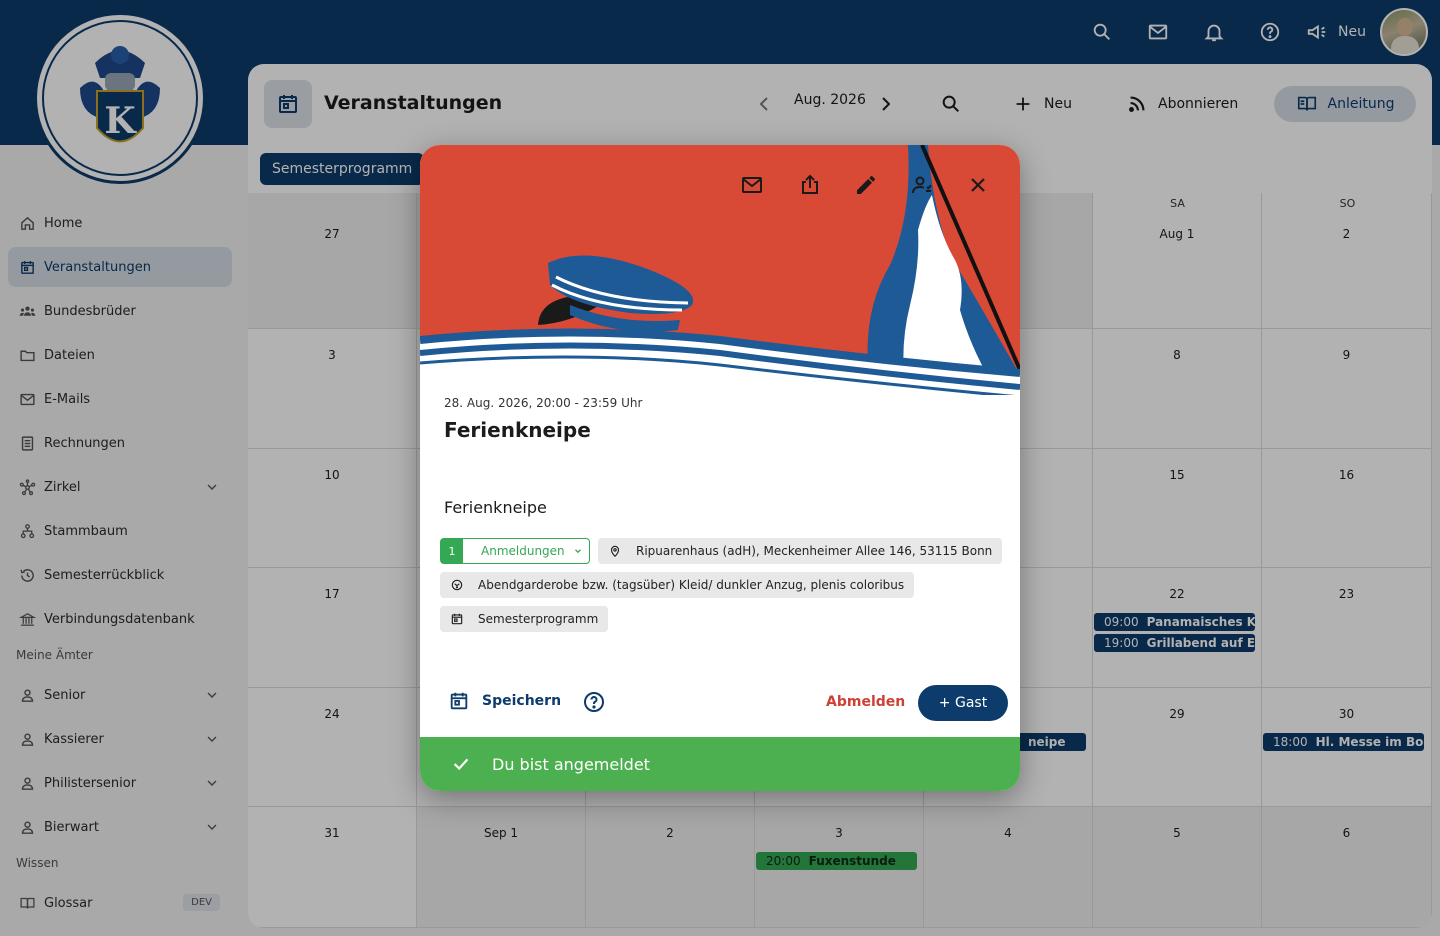 The height and width of the screenshot is (936, 1440). I want to click on success-banner: Du bist angemeldet, so click(720, 764).